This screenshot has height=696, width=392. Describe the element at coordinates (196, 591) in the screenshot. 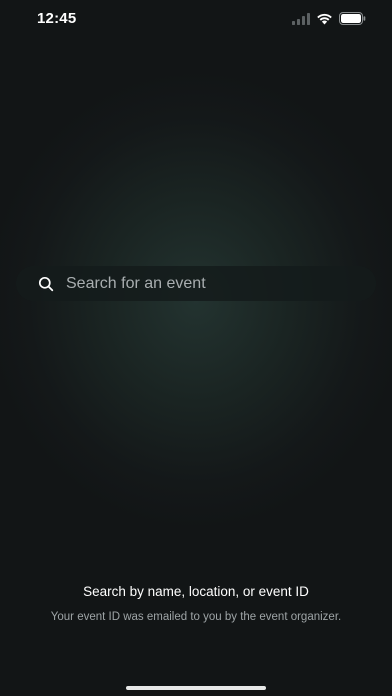

I see `hint-title: Search by name, location, or event ID` at that location.